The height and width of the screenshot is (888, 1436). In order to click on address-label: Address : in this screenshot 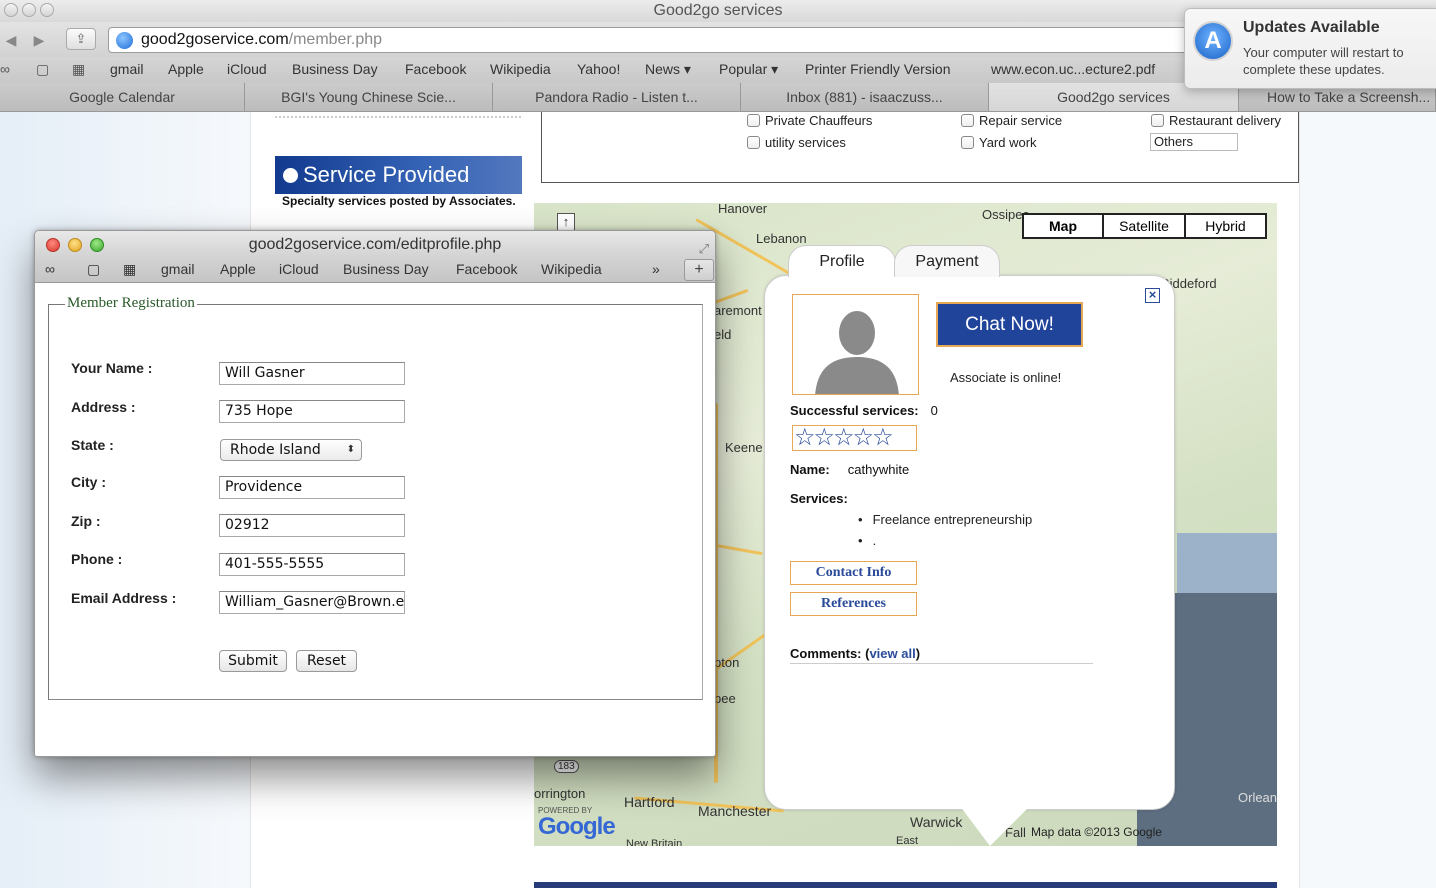, I will do `click(103, 407)`.